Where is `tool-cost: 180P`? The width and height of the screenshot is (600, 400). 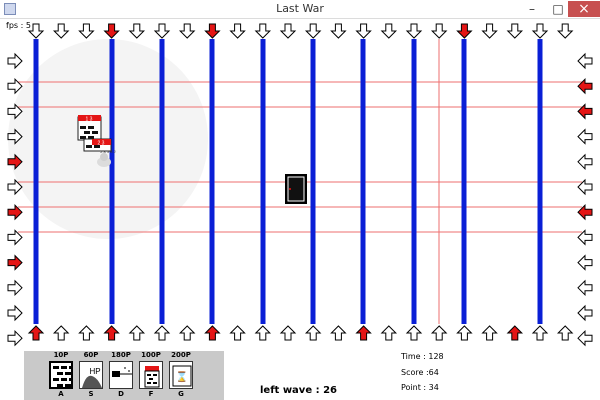
tool-cost: 180P is located at coordinates (121, 355).